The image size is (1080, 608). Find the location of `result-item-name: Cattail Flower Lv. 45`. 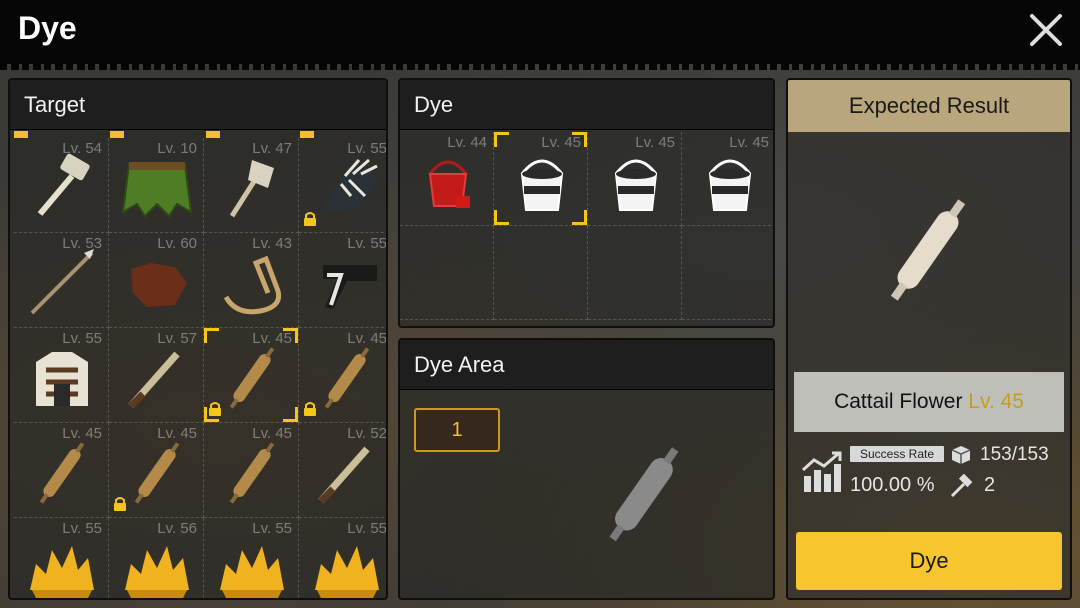

result-item-name: Cattail Flower Lv. 45 is located at coordinates (929, 402).